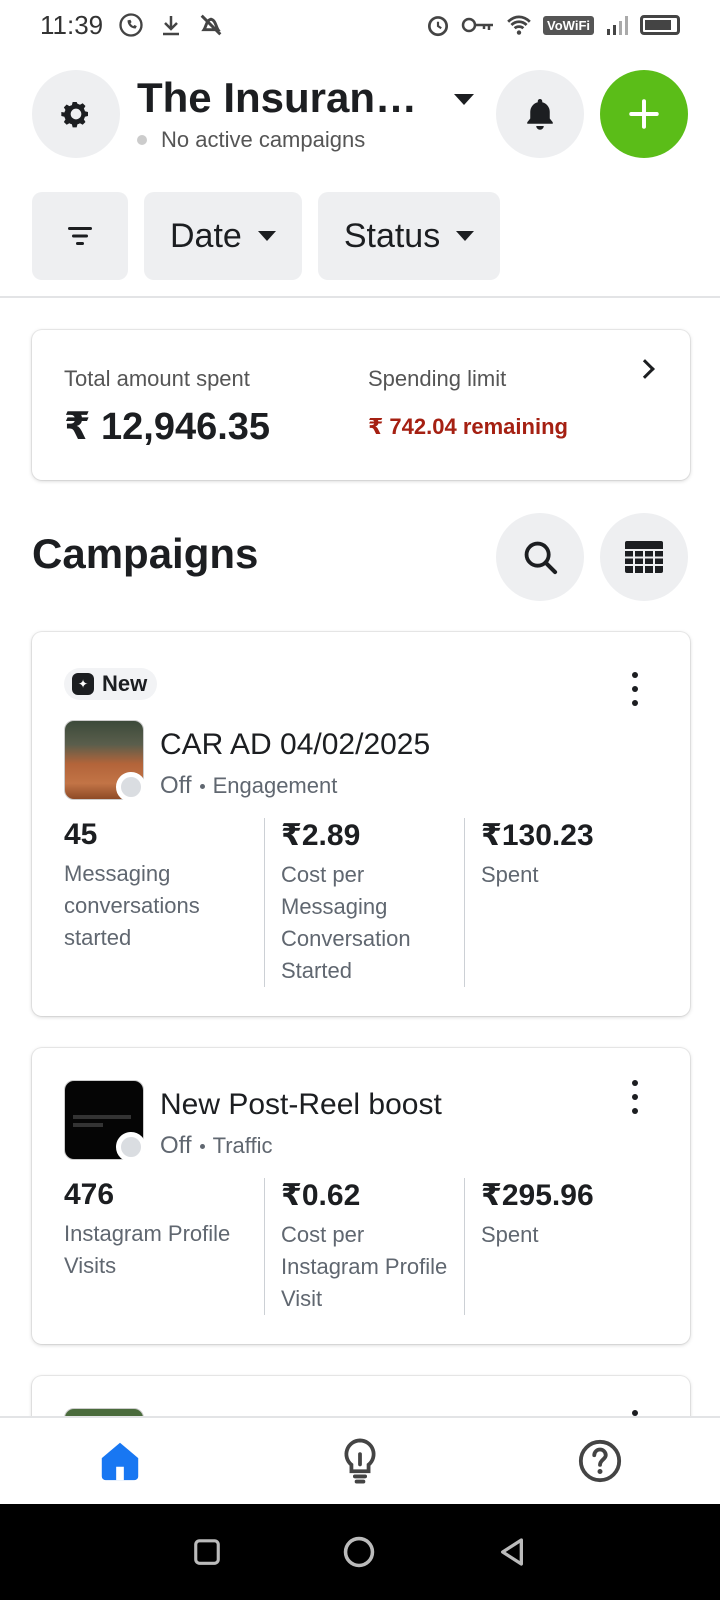  I want to click on metric-label: Instagram Profile Visits, so click(147, 1249).